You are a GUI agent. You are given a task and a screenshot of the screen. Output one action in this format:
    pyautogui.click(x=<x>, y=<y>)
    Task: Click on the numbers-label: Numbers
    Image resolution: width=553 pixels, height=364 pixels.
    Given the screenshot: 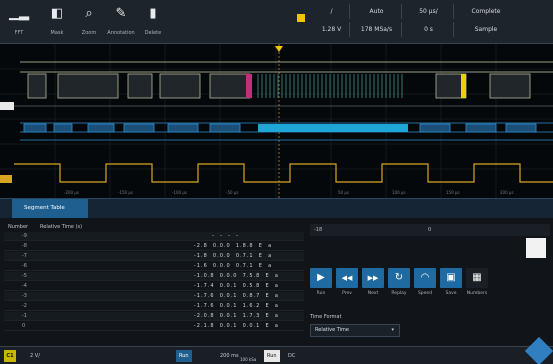 What is the action you would take?
    pyautogui.click(x=477, y=293)
    